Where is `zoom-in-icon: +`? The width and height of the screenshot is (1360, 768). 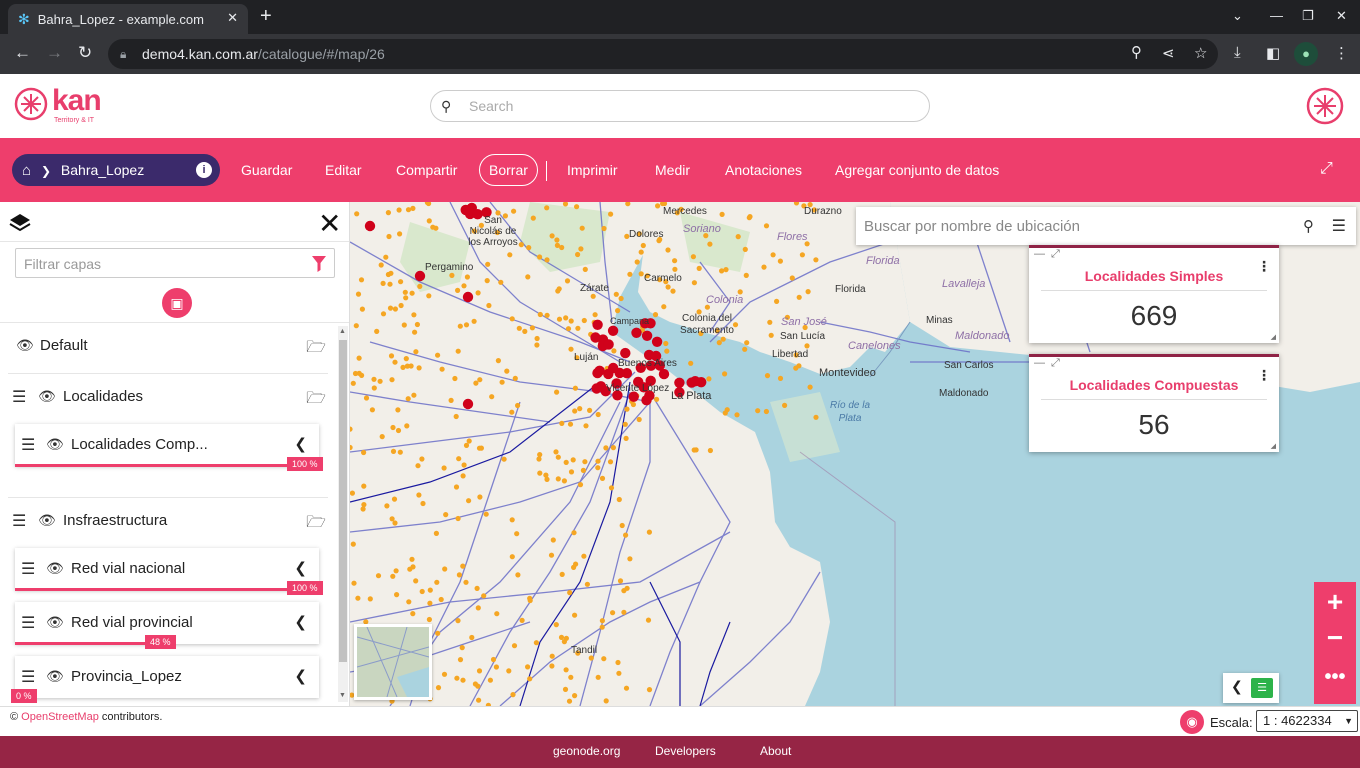
zoom-in-icon: + is located at coordinates (1335, 602).